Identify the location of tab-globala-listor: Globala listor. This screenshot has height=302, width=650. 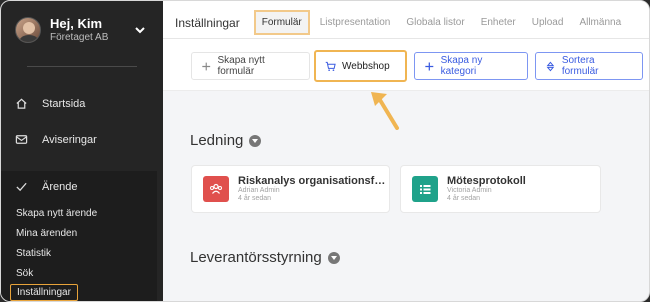
(435, 22).